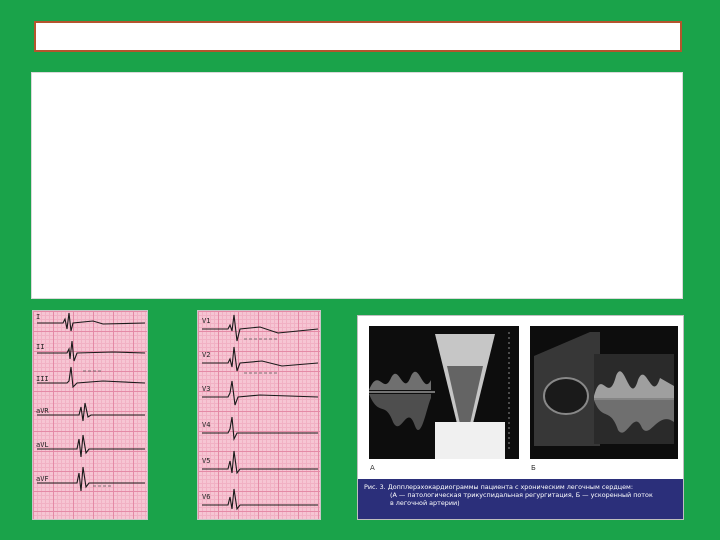 This screenshot has height=540, width=720. I want to click on figure-label-a: А, so click(372, 468).